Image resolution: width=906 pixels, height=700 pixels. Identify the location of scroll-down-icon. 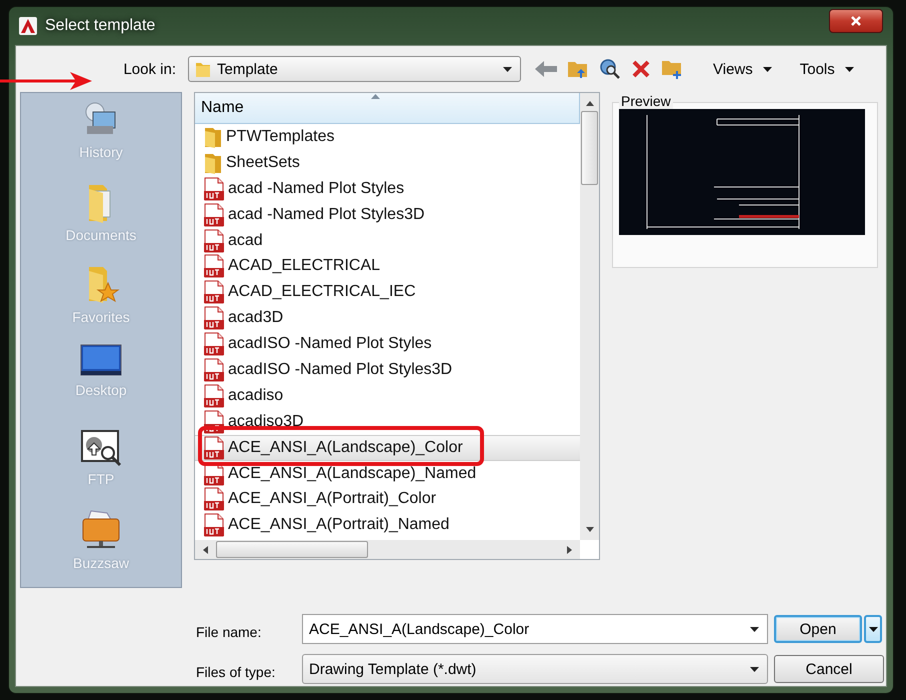
(590, 529).